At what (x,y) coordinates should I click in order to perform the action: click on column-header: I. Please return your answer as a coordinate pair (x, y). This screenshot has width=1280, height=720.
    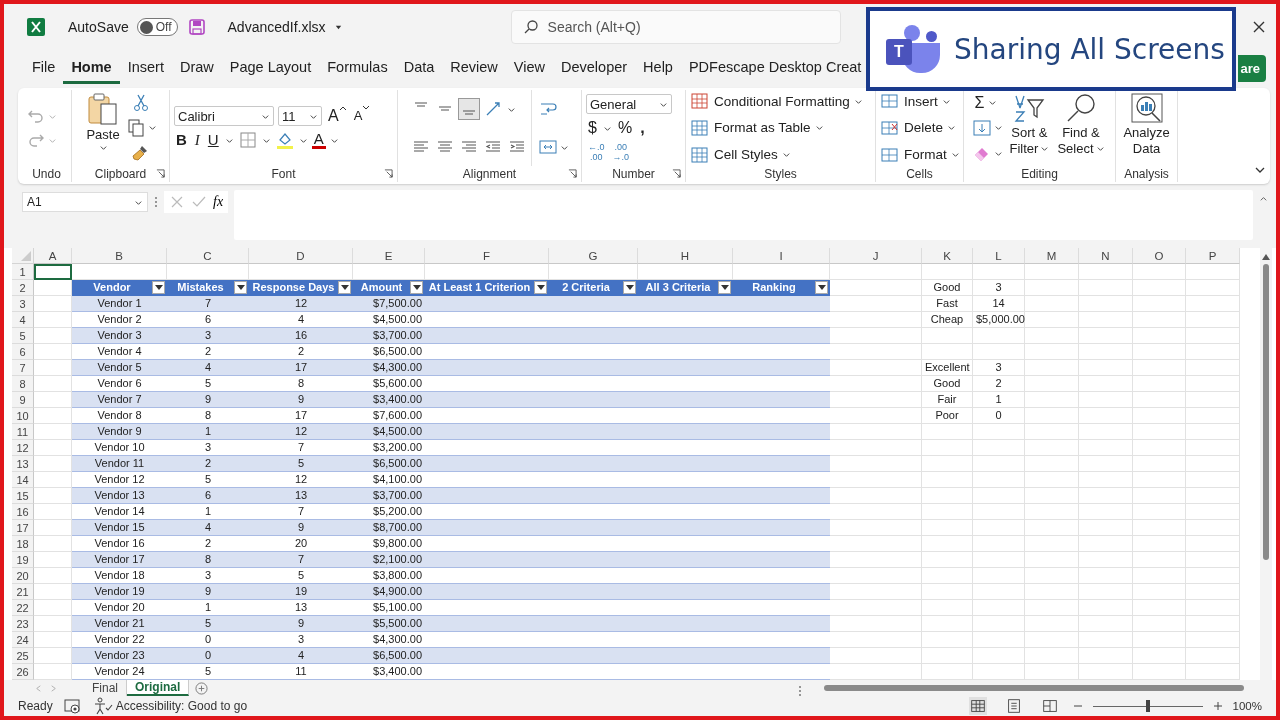
    Looking at the image, I should click on (781, 256).